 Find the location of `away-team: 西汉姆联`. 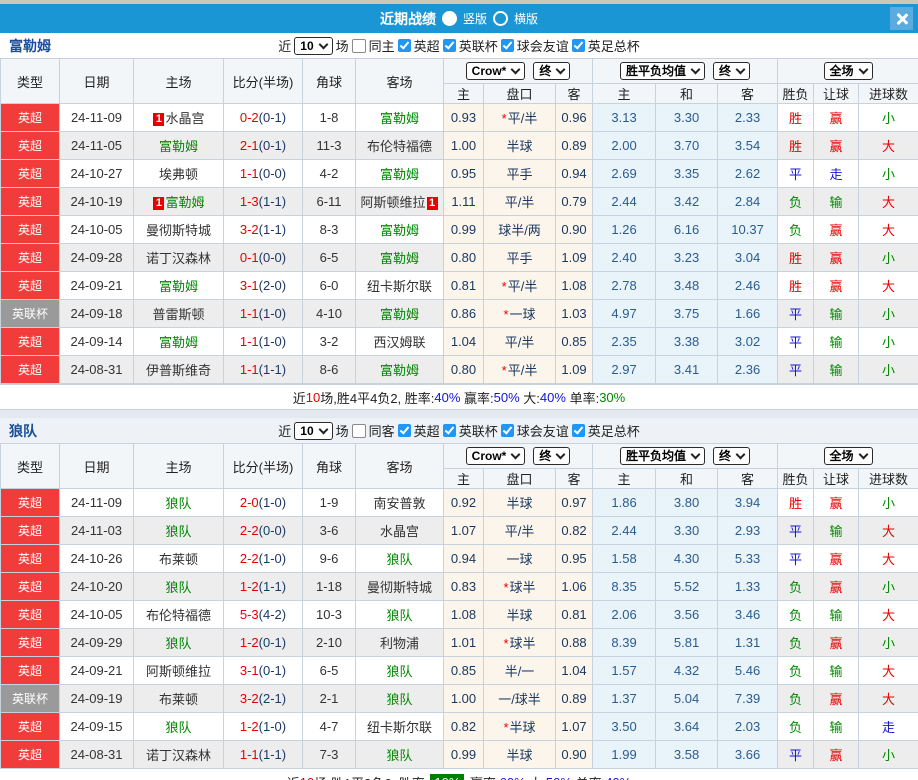

away-team: 西汉姆联 is located at coordinates (399, 341).